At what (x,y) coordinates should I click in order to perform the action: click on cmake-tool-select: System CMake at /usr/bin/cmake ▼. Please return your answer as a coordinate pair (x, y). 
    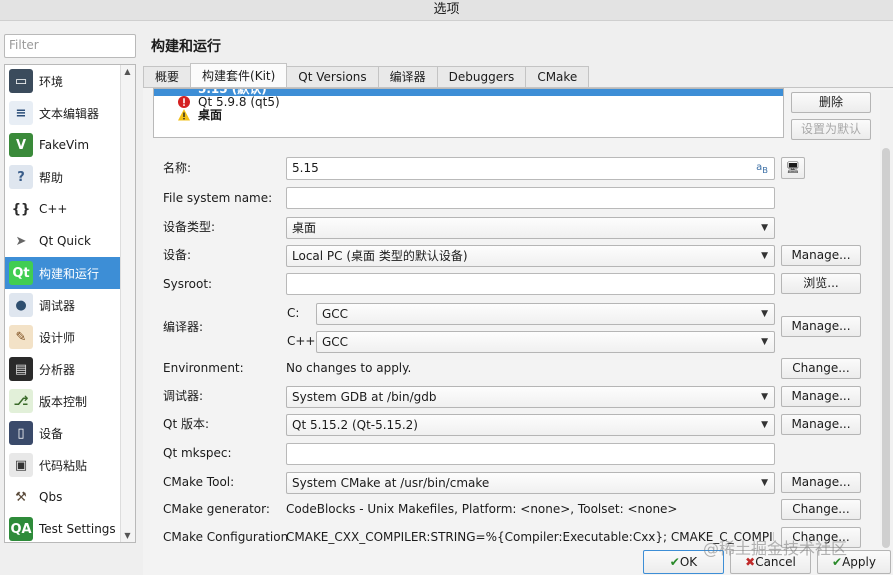
    Looking at the image, I should click on (530, 483).